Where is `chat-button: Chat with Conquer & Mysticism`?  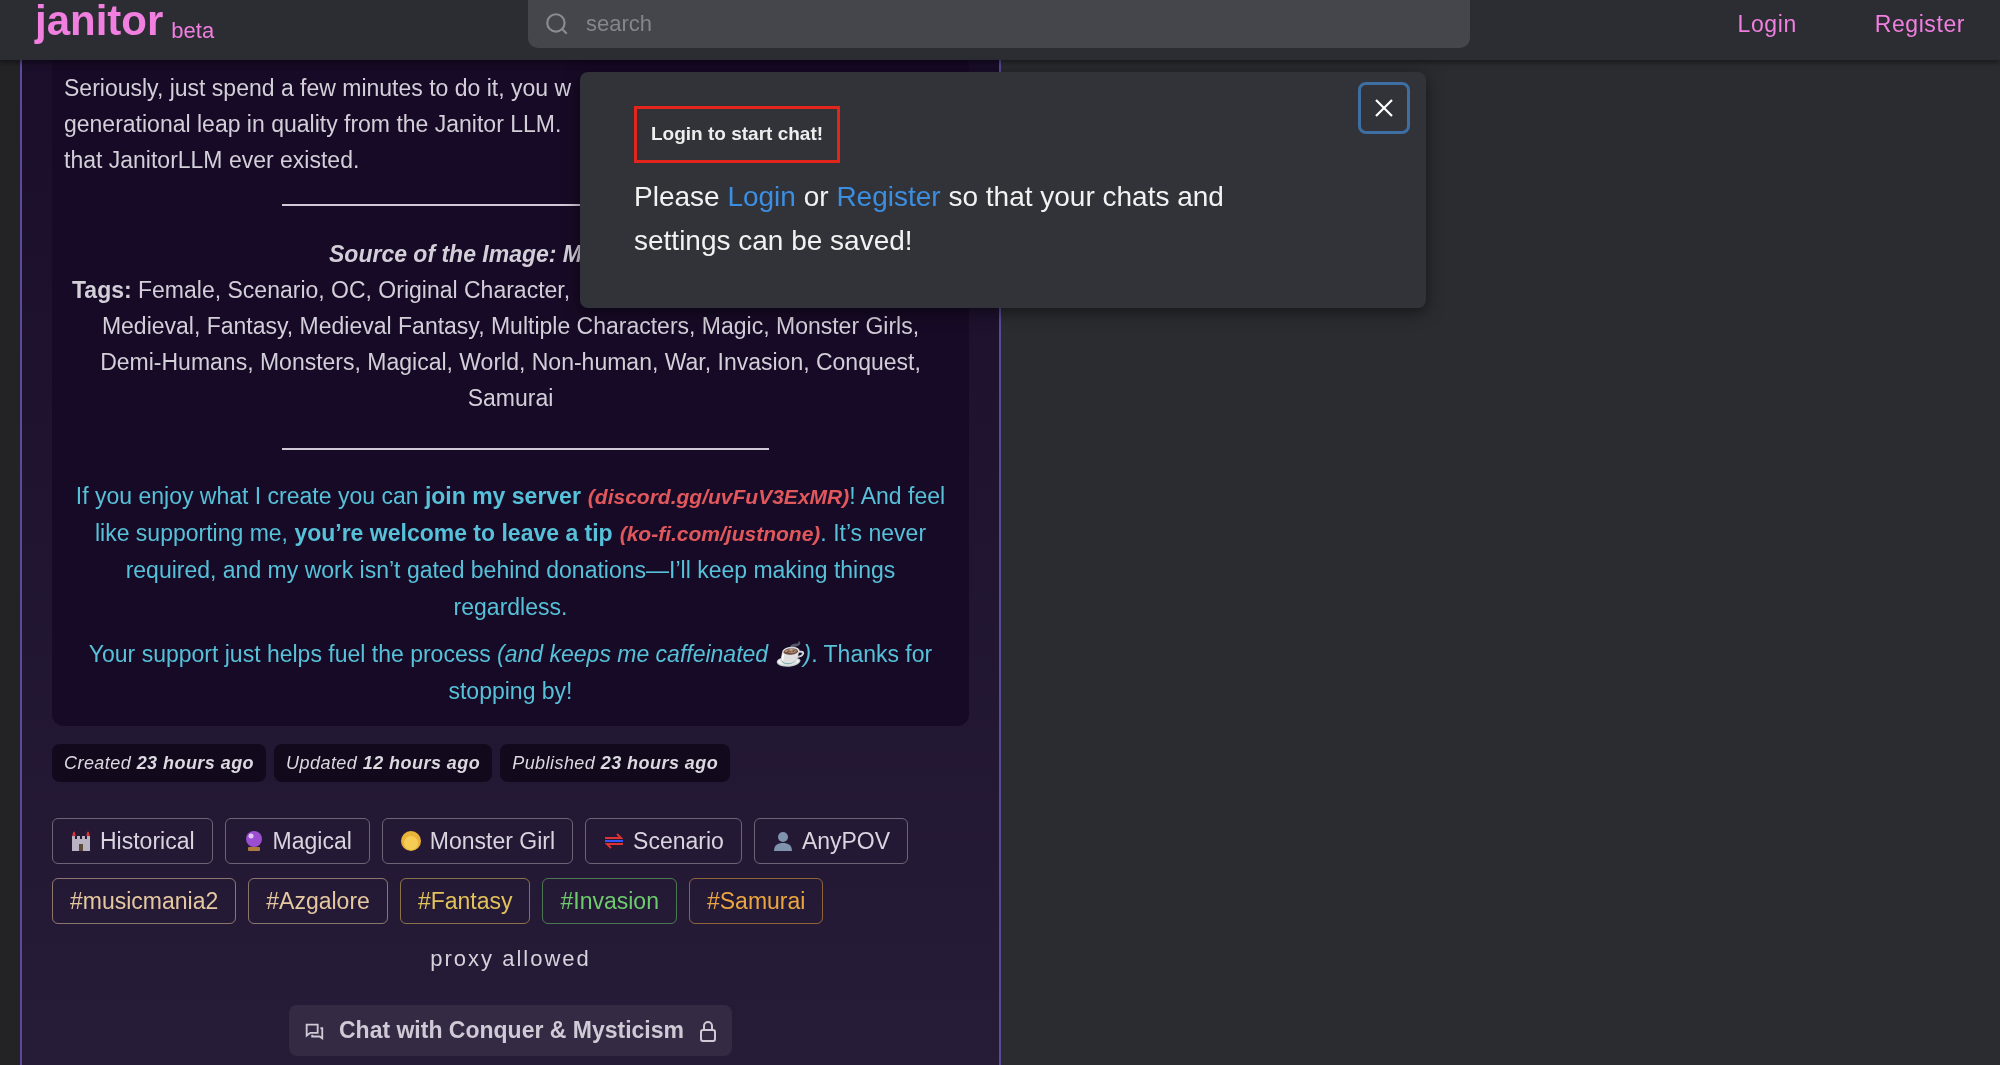 chat-button: Chat with Conquer & Mysticism is located at coordinates (510, 1030).